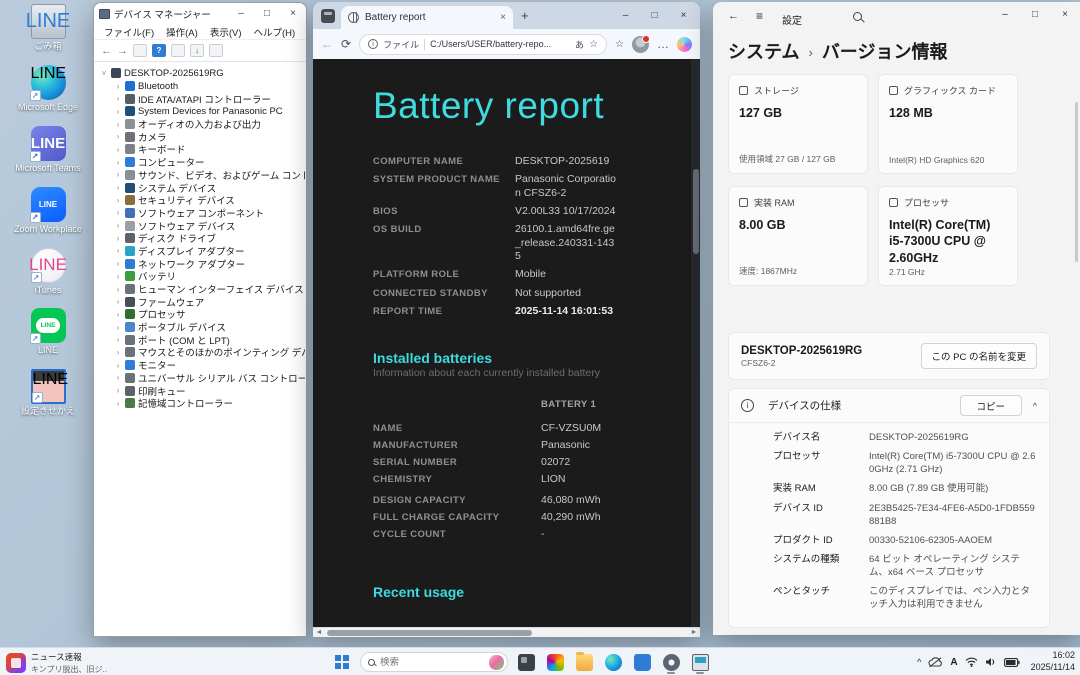 This screenshot has height=675, width=1080. Describe the element at coordinates (209, 352) in the screenshot. I see `device-tree-item: › マウスとそのほかのポインティング デバイス` at that location.